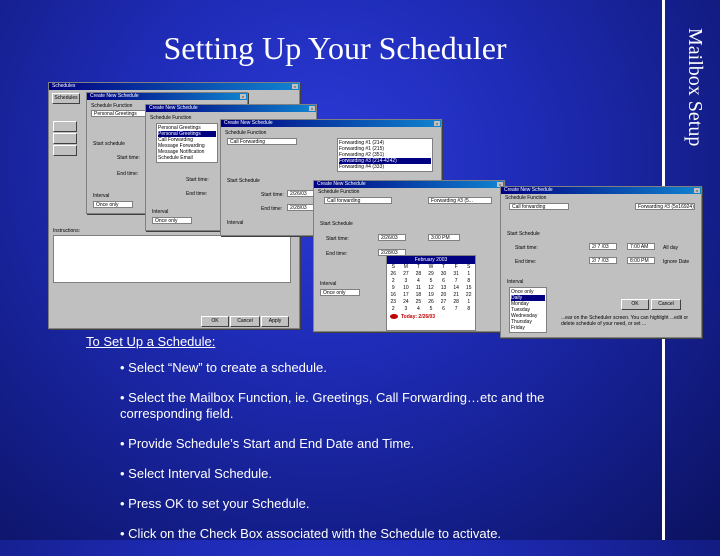 The width and height of the screenshot is (720, 556). Describe the element at coordinates (393, 288) in the screenshot. I see `calendar-date: 9` at that location.